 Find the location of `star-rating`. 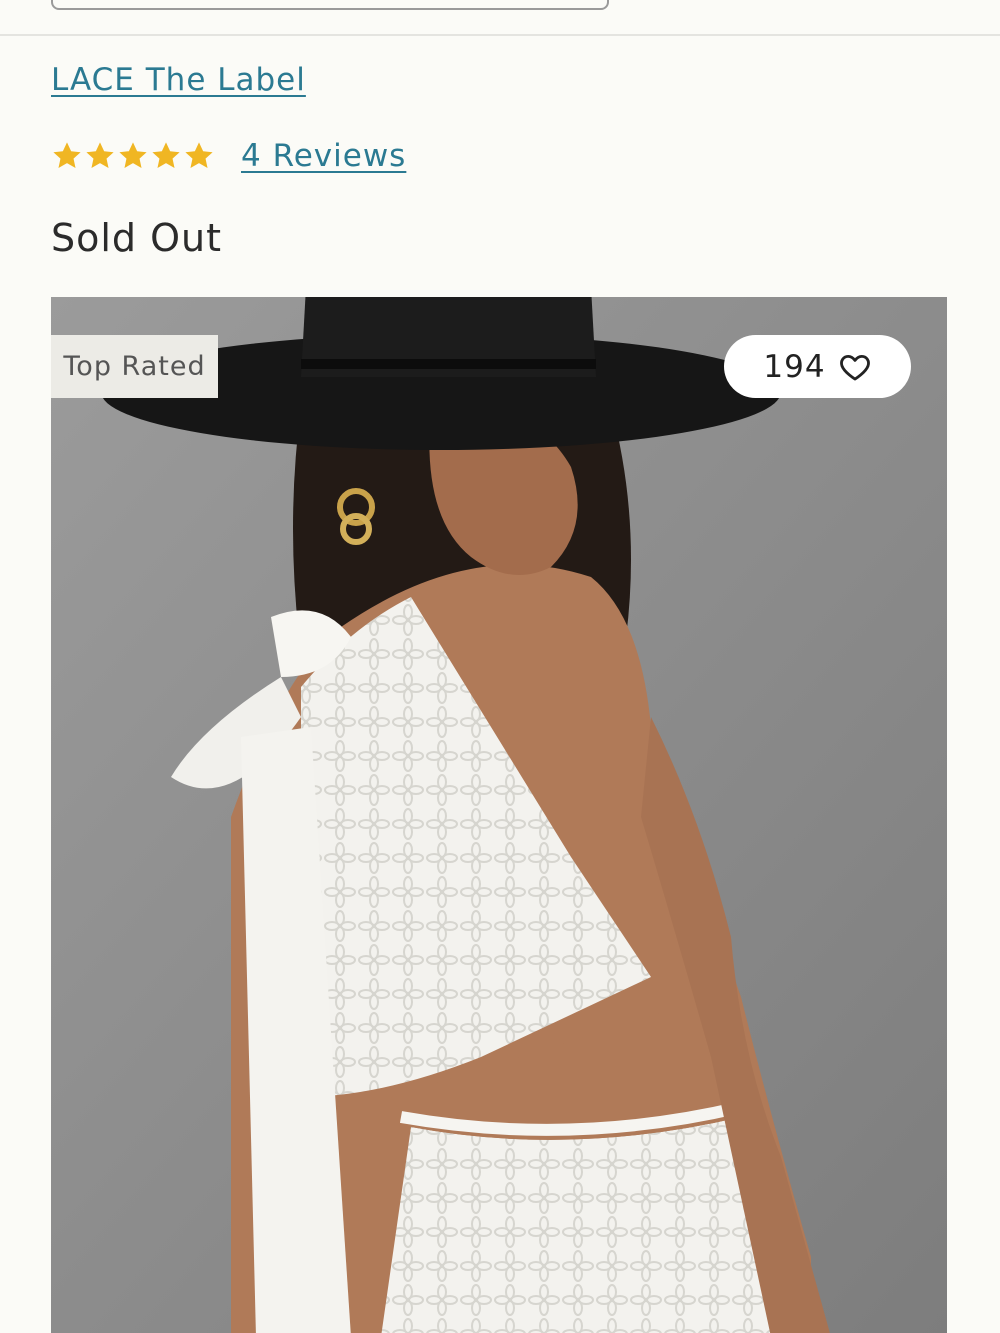

star-rating is located at coordinates (133, 156).